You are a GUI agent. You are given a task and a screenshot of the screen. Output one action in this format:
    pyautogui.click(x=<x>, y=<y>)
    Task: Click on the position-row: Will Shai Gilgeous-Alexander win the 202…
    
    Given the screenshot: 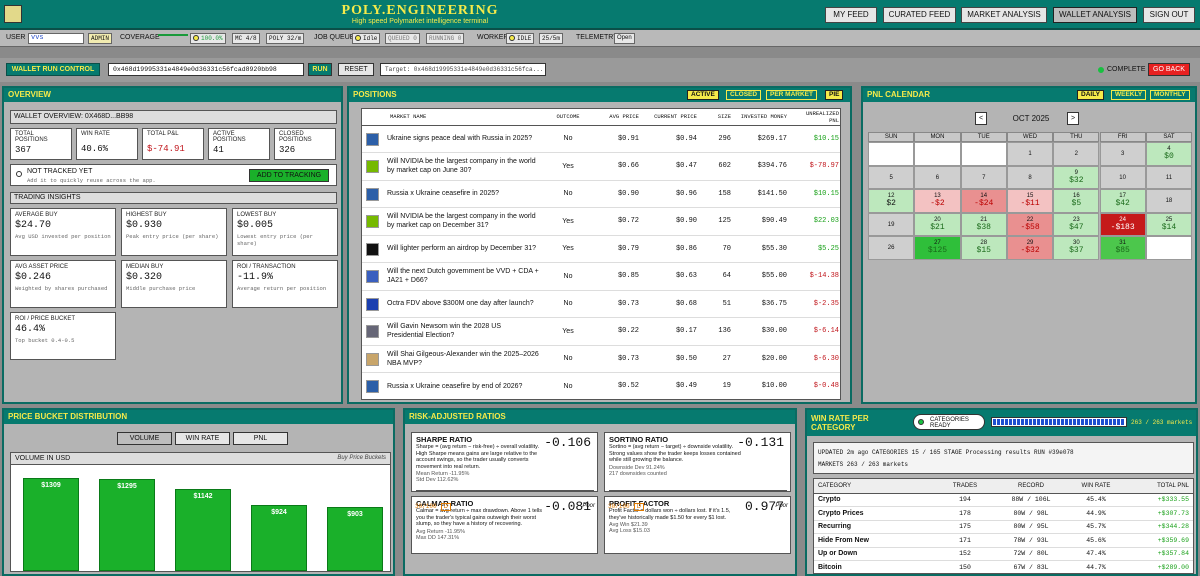 What is the action you would take?
    pyautogui.click(x=601, y=359)
    